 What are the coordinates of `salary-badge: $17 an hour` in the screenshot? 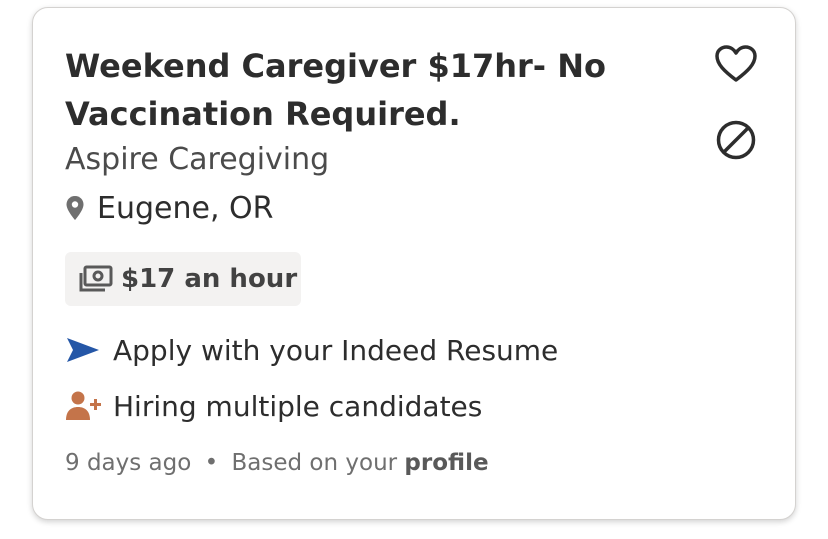 It's located at (183, 279).